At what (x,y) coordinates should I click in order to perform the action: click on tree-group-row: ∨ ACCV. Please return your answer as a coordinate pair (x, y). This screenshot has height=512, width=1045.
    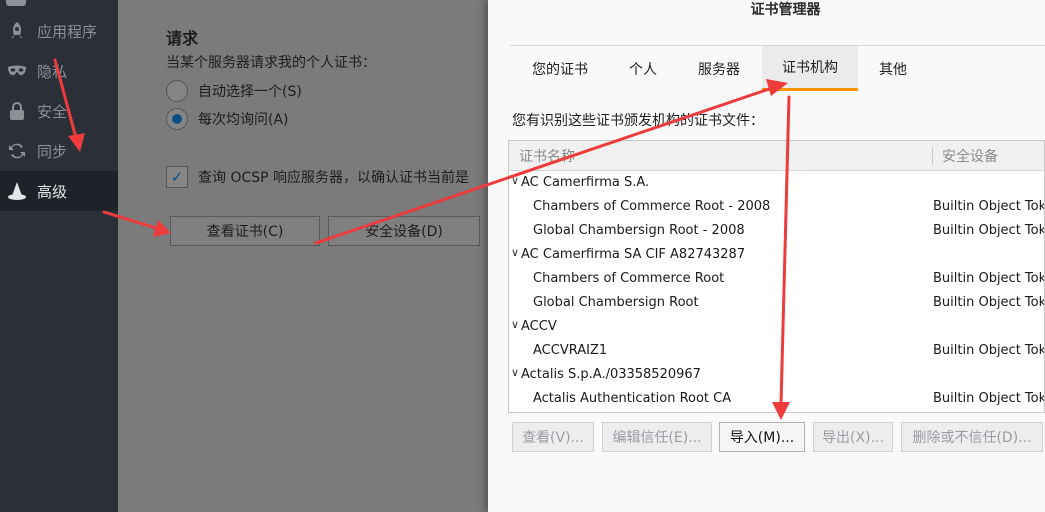
    Looking at the image, I should click on (776, 327).